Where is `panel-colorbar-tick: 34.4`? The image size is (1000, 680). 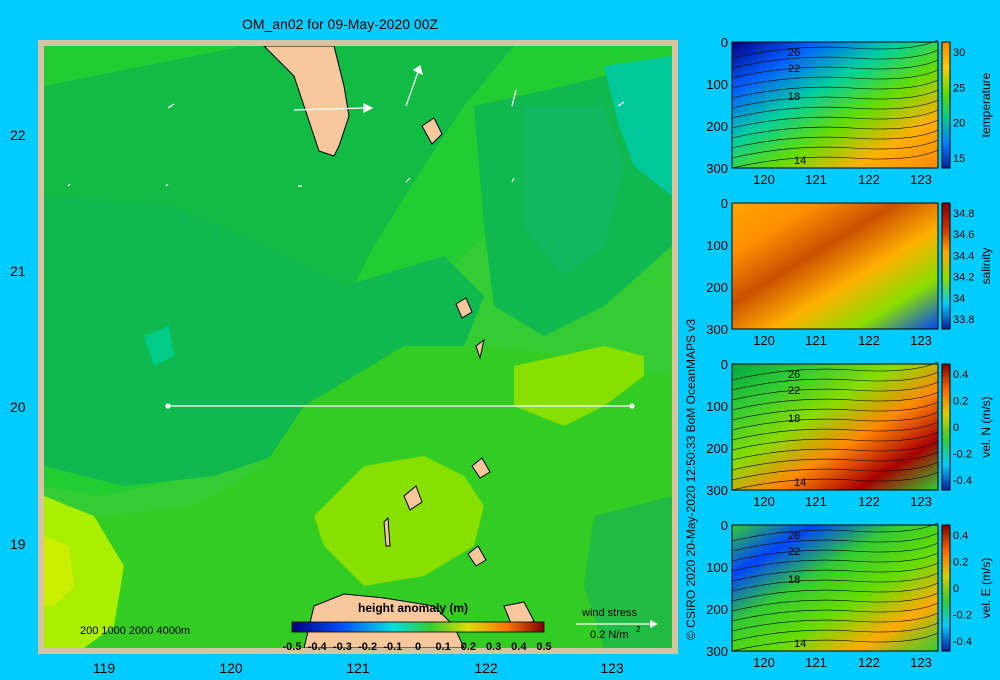
panel-colorbar-tick: 34.4 is located at coordinates (963, 256).